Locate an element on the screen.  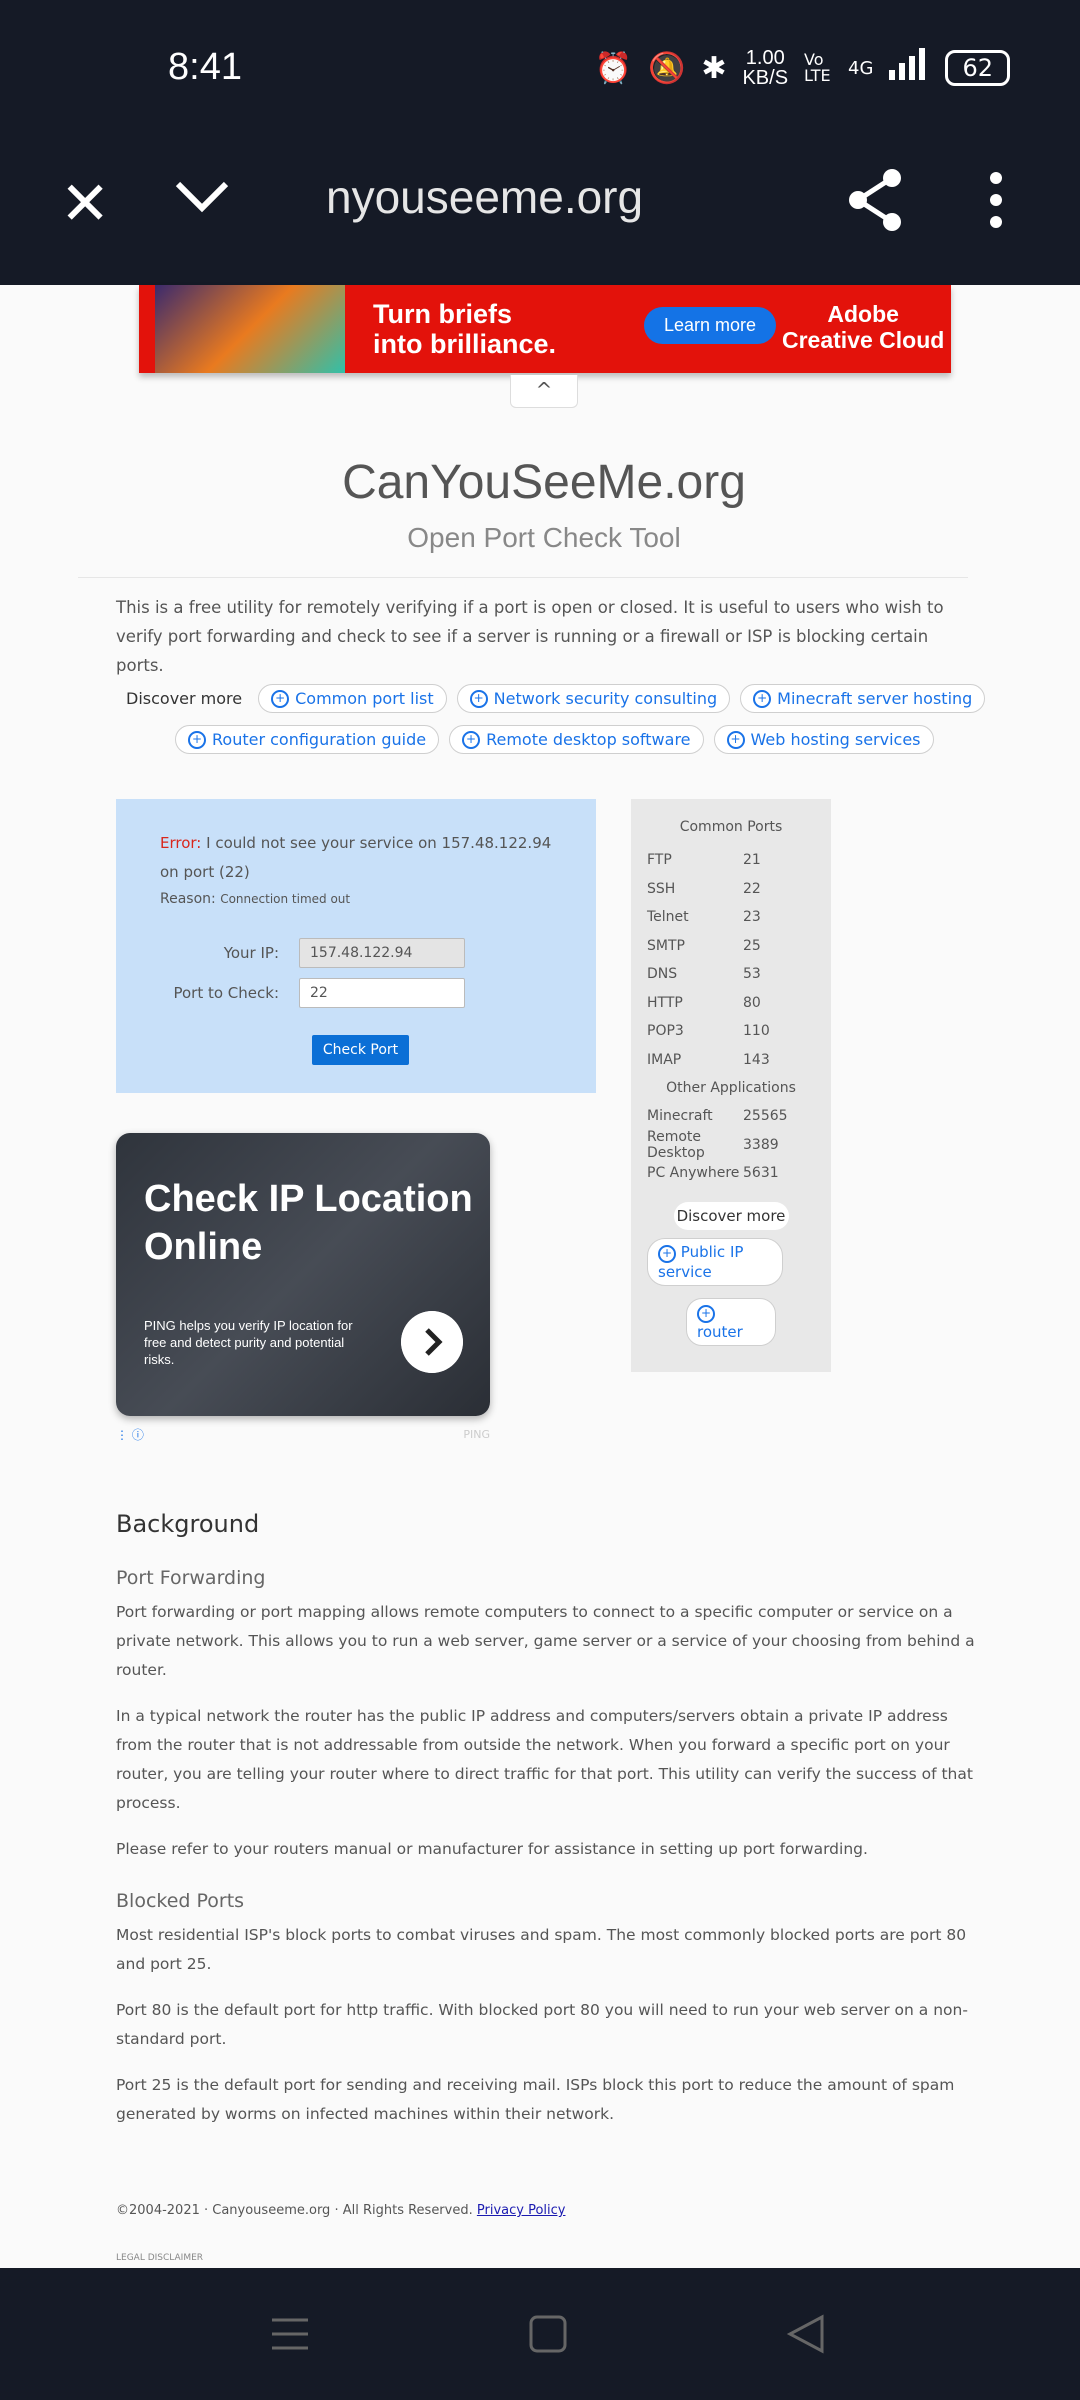
privacy-policy-link: Privacy Policy is located at coordinates (521, 2210).